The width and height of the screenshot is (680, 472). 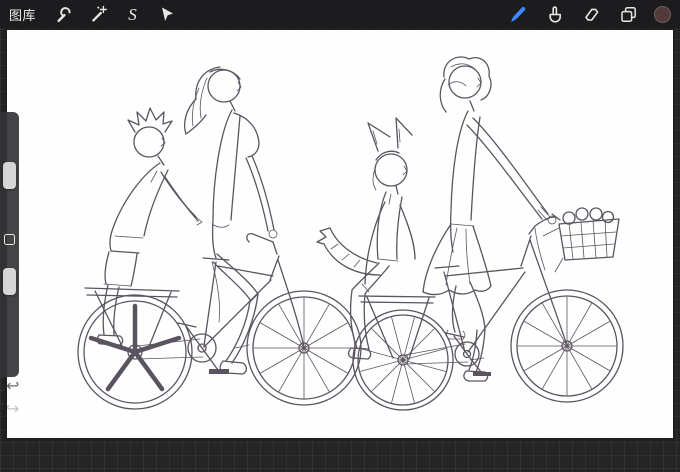 I want to click on layers-icon, so click(x=628, y=14).